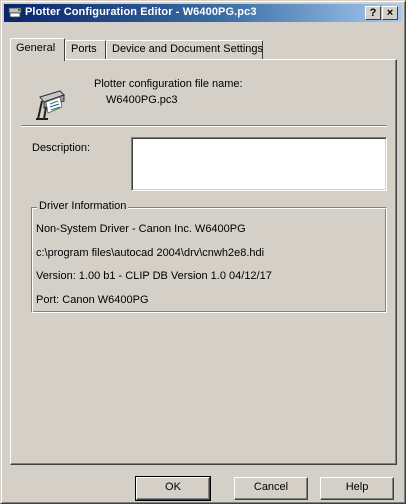 Image resolution: width=406 pixels, height=504 pixels. What do you see at coordinates (204, 126) in the screenshot?
I see `separator` at bounding box center [204, 126].